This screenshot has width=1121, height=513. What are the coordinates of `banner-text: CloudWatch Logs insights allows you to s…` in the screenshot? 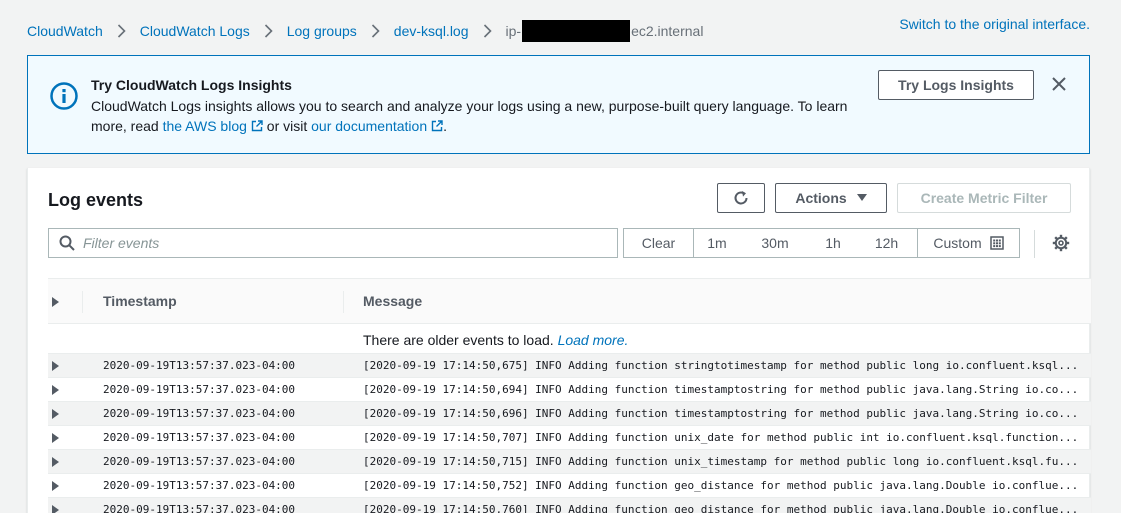 It's located at (471, 116).